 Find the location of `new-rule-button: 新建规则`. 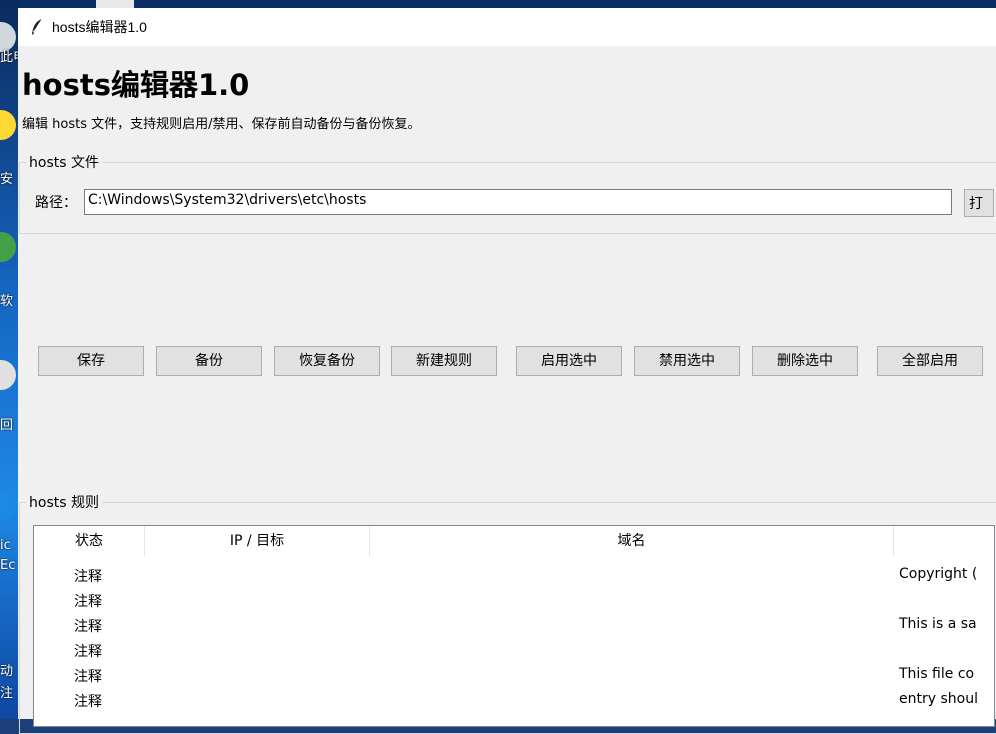

new-rule-button: 新建规则 is located at coordinates (444, 361).